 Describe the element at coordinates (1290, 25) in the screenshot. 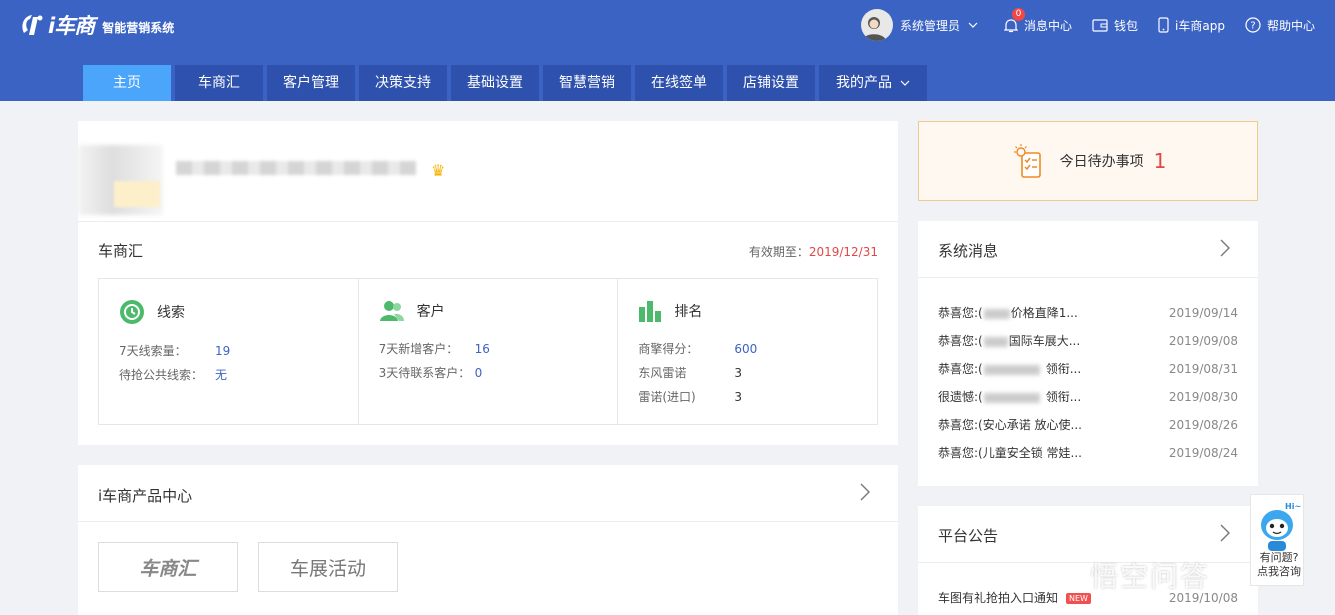

I see `help-label: 帮助中心` at that location.